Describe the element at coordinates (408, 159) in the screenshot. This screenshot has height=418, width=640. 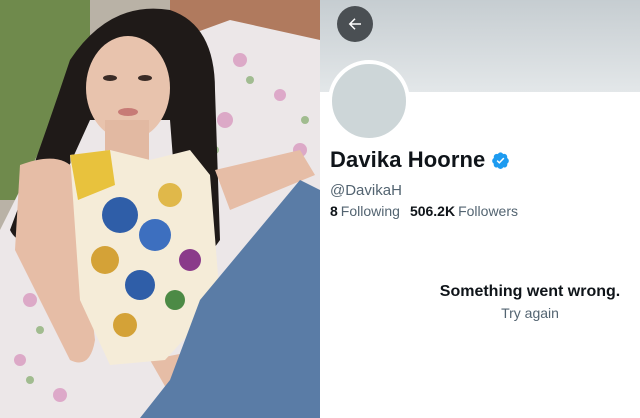
I see `display-name: Davika Hoorne` at that location.